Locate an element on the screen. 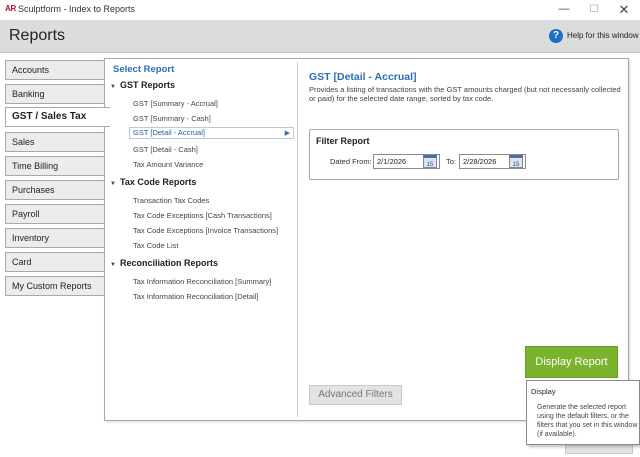 The height and width of the screenshot is (457, 640). help-icon: ? is located at coordinates (556, 36).